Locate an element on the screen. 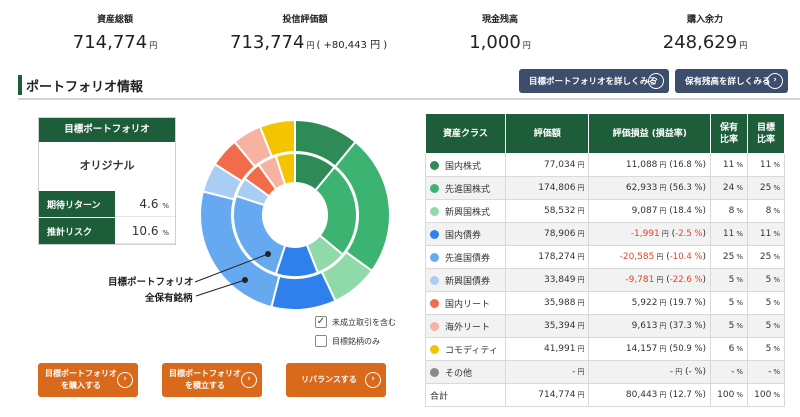  section-accent is located at coordinates (20, 85).